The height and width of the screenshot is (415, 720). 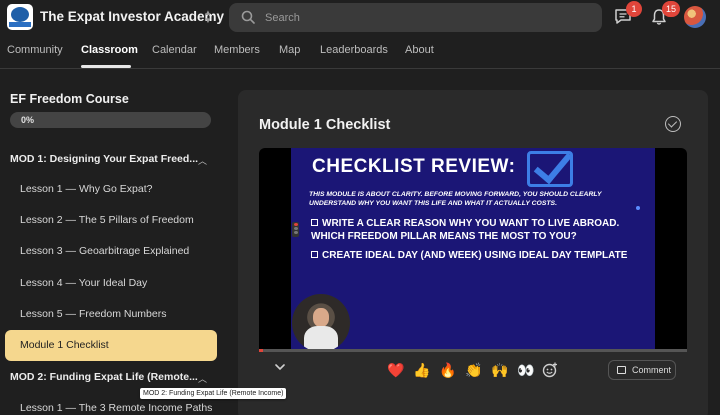 I want to click on comment-icon, so click(x=621, y=370).